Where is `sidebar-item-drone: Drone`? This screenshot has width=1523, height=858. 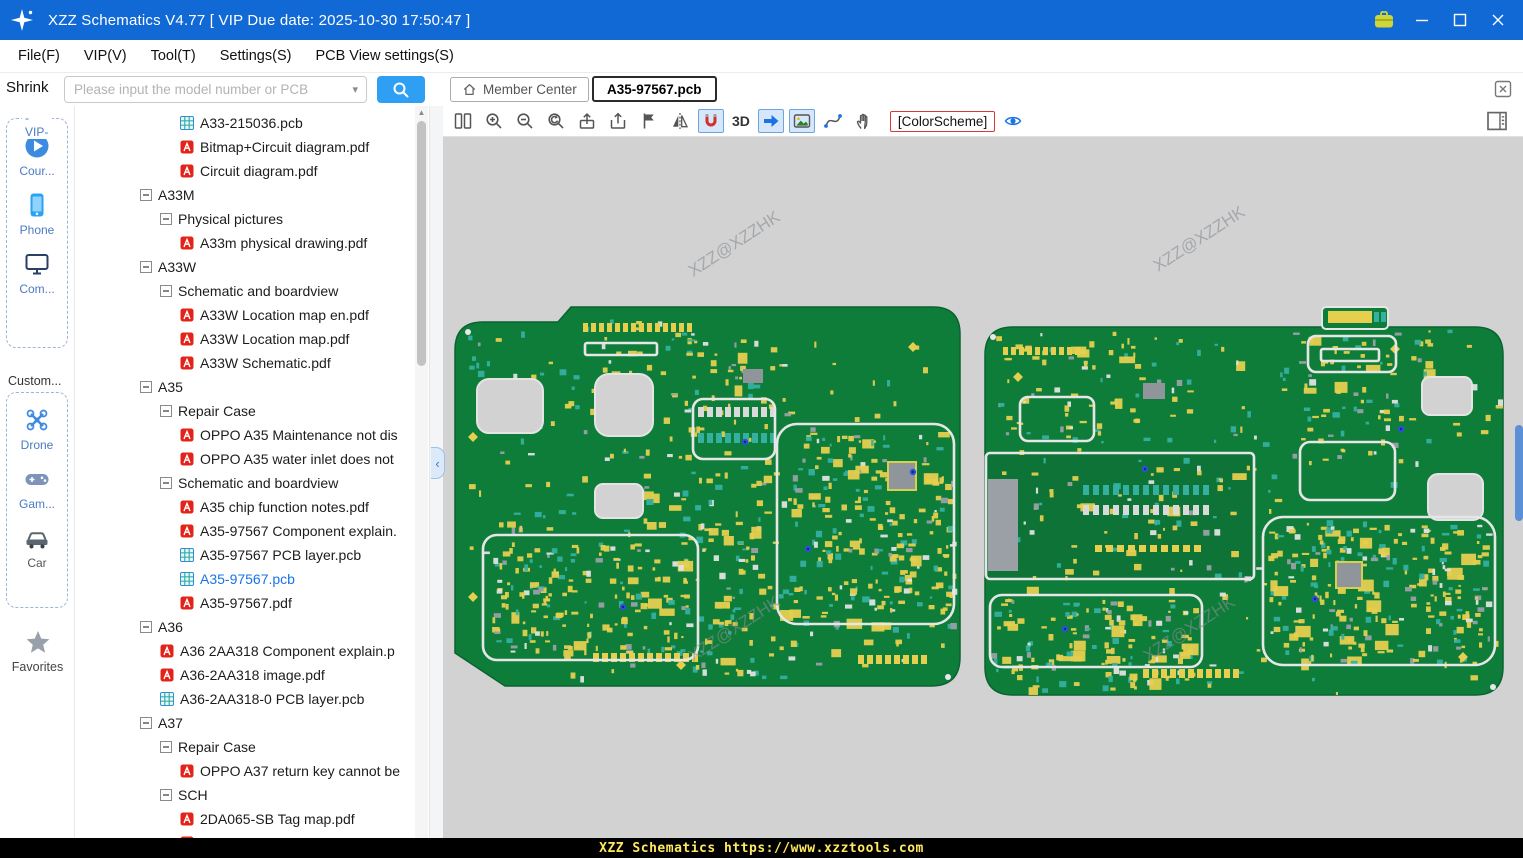
sidebar-item-drone: Drone is located at coordinates (37, 429).